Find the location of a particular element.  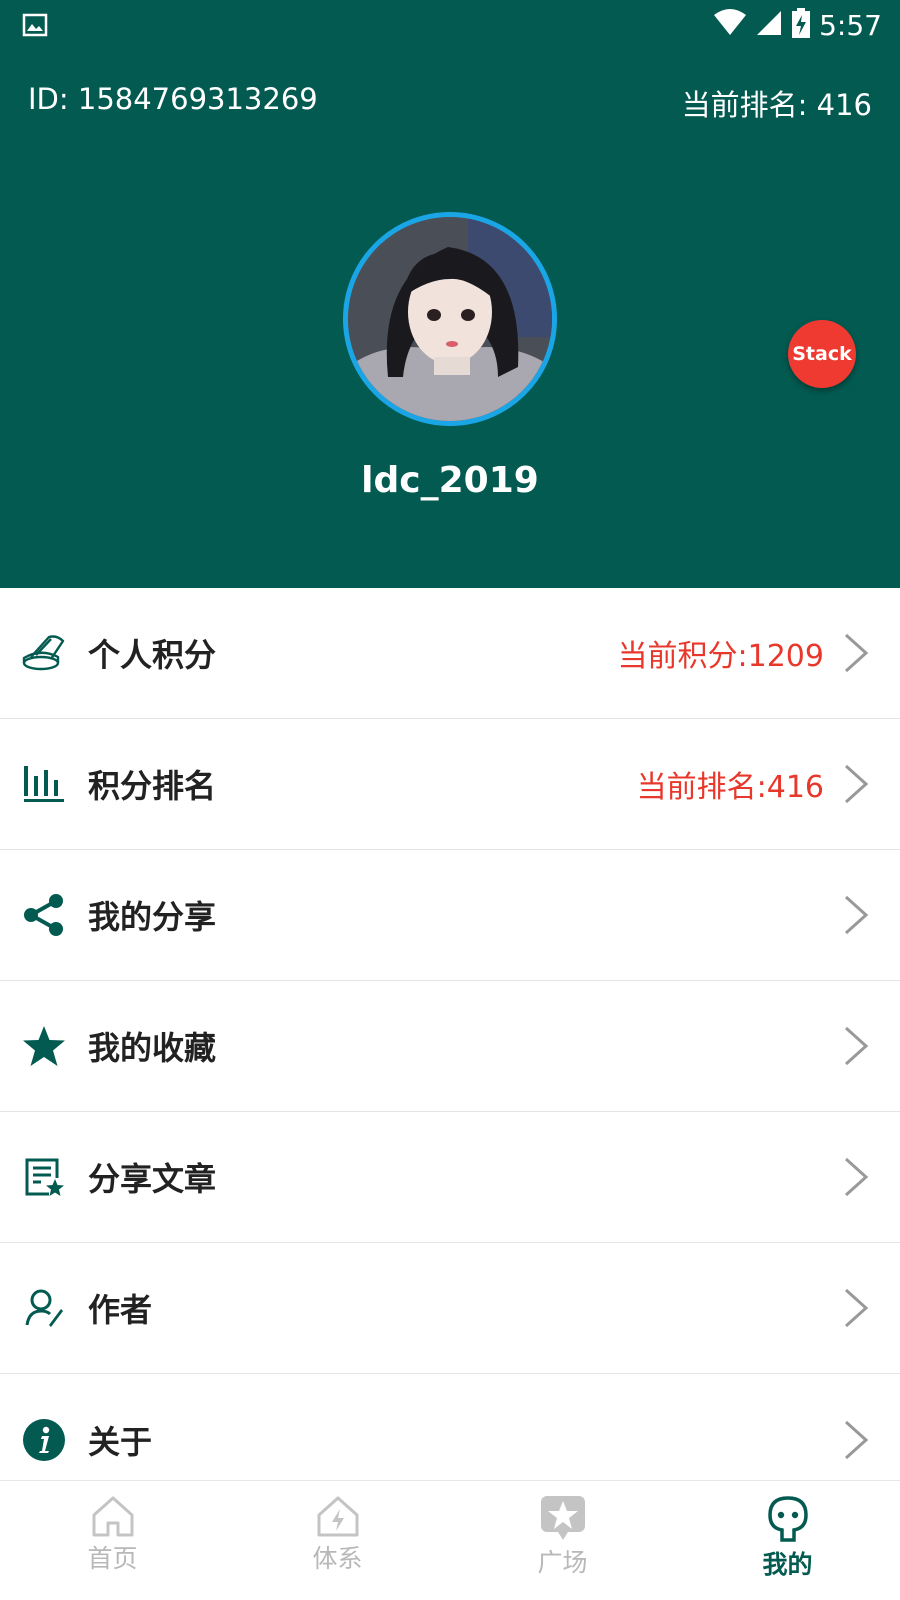

article-icon is located at coordinates (44, 1177).